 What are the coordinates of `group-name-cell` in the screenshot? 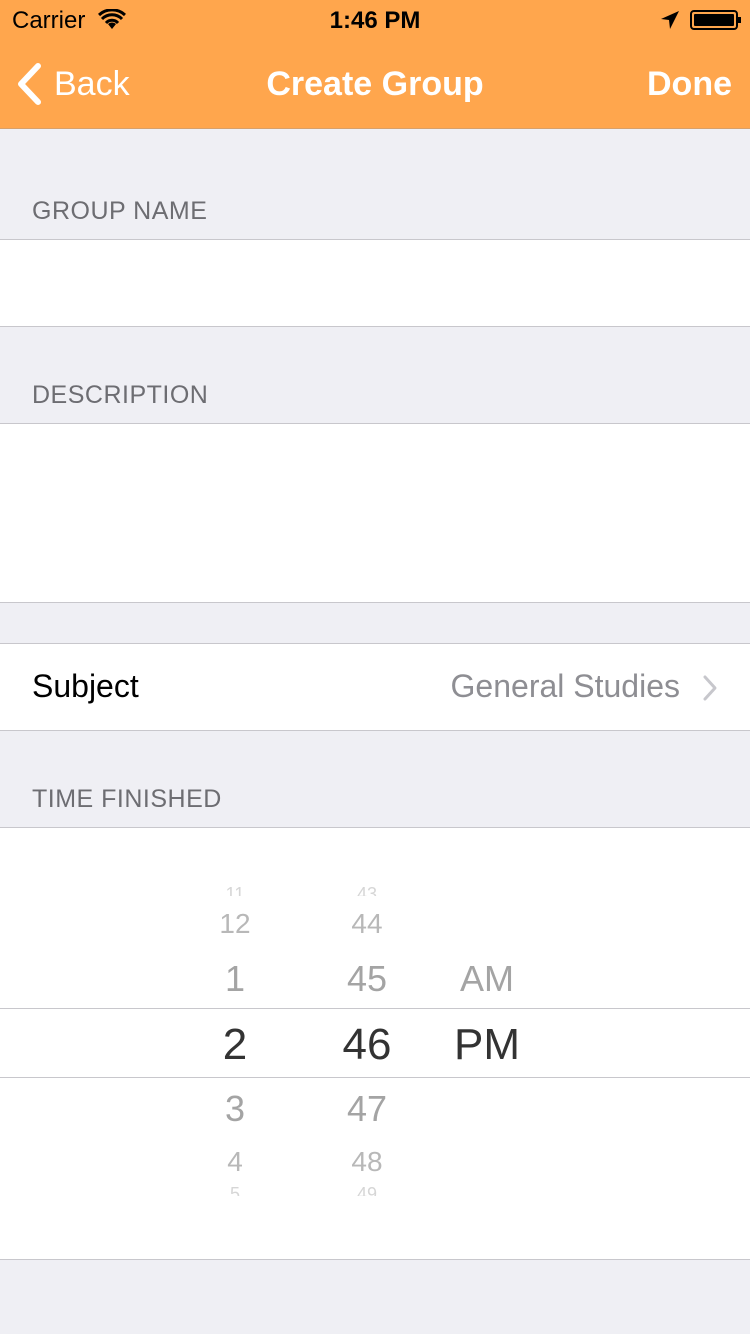 It's located at (375, 283).